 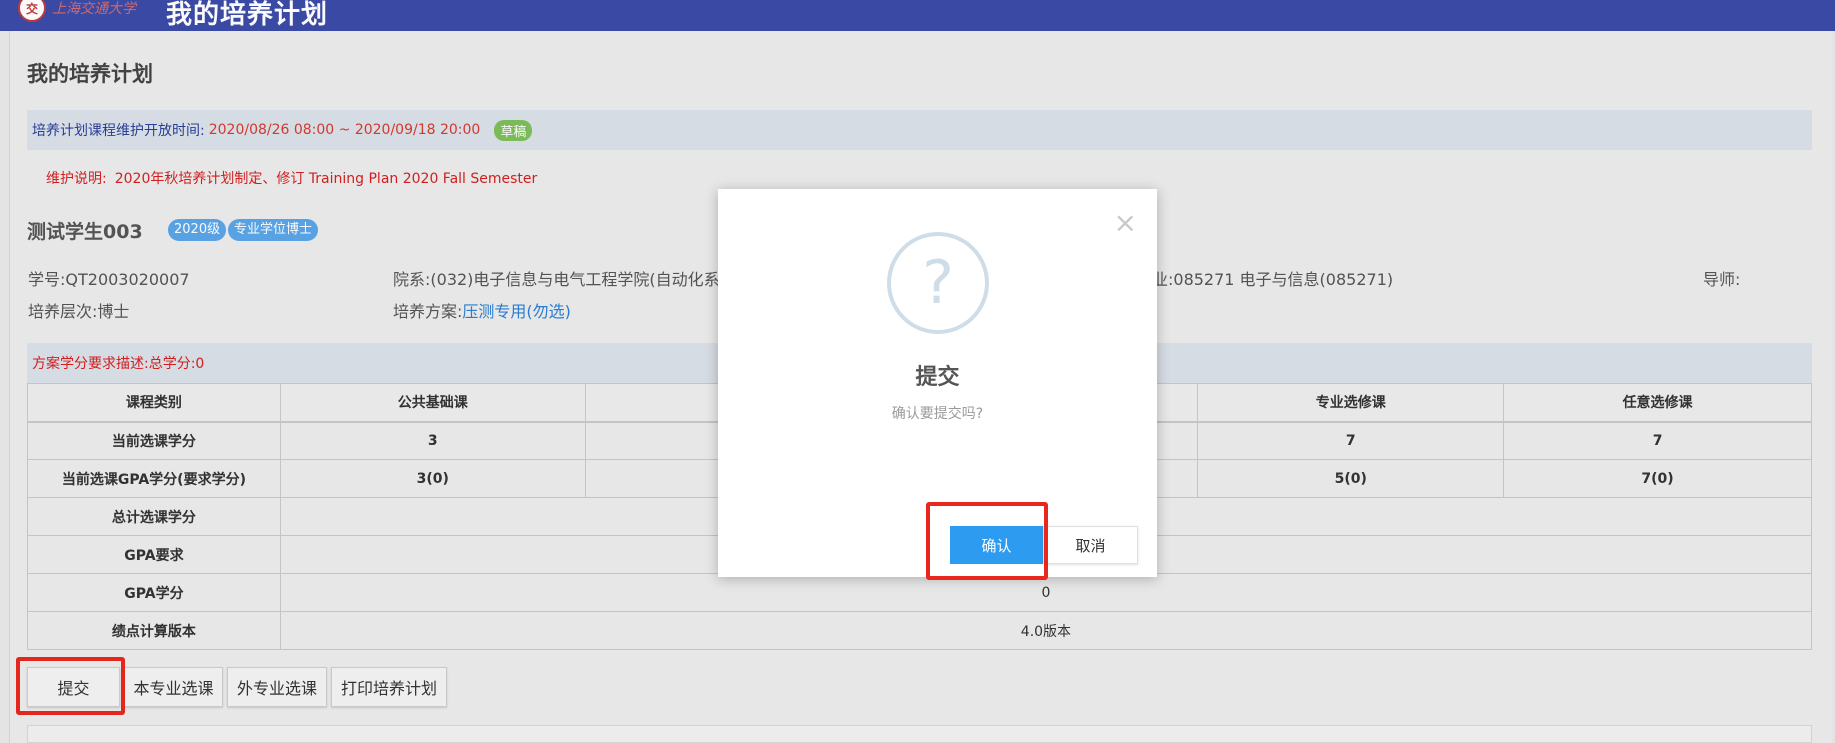 I want to click on close-icon: ×, so click(x=1125, y=223).